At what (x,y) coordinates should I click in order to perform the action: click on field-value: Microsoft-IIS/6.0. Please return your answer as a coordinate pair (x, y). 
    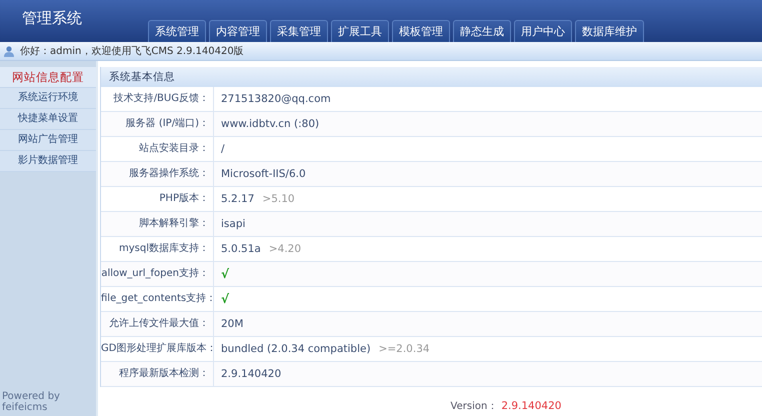
    Looking at the image, I should click on (263, 174).